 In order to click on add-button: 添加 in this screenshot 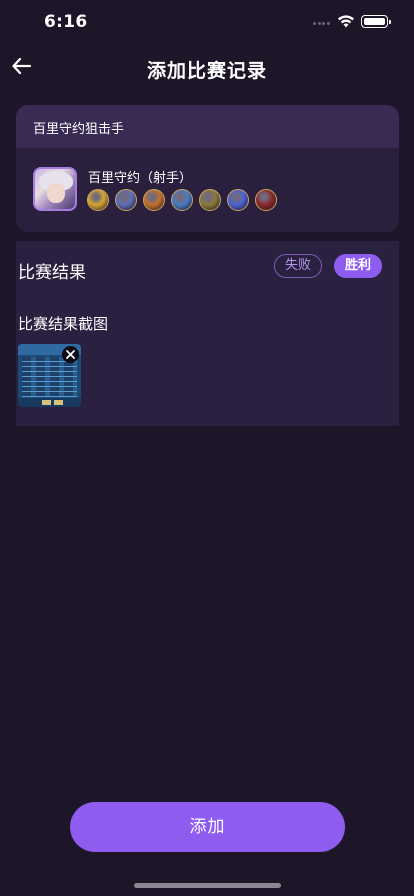, I will do `click(207, 827)`.